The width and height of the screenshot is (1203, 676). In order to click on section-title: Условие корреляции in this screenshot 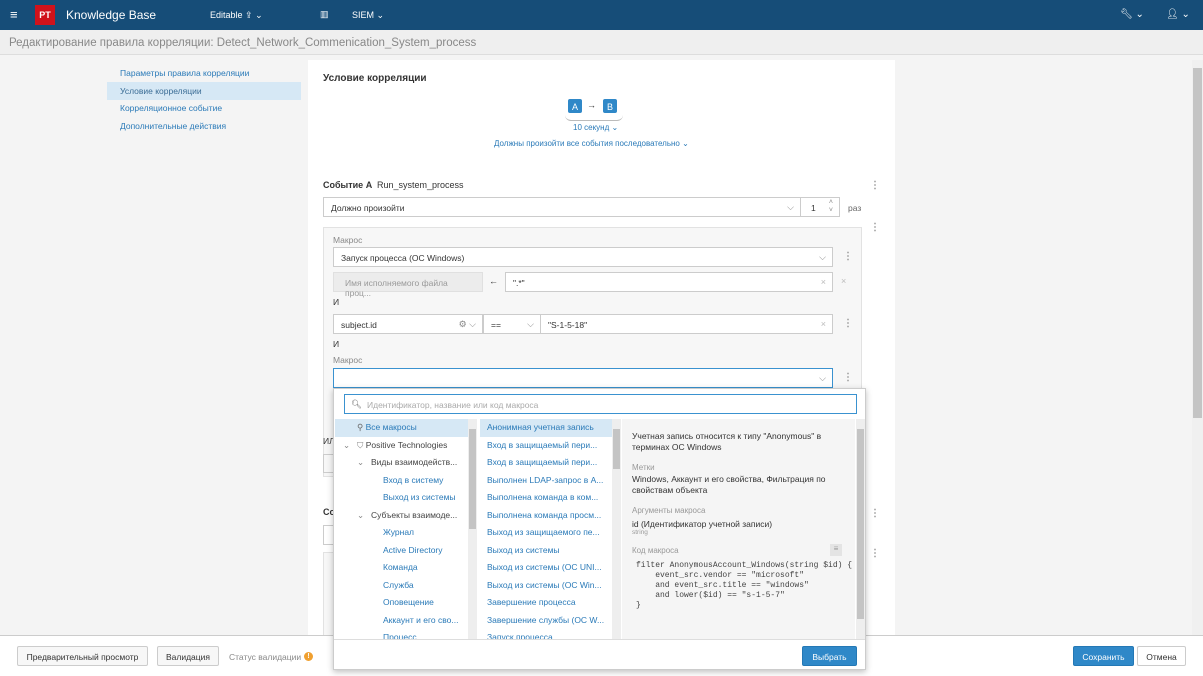, I will do `click(375, 78)`.